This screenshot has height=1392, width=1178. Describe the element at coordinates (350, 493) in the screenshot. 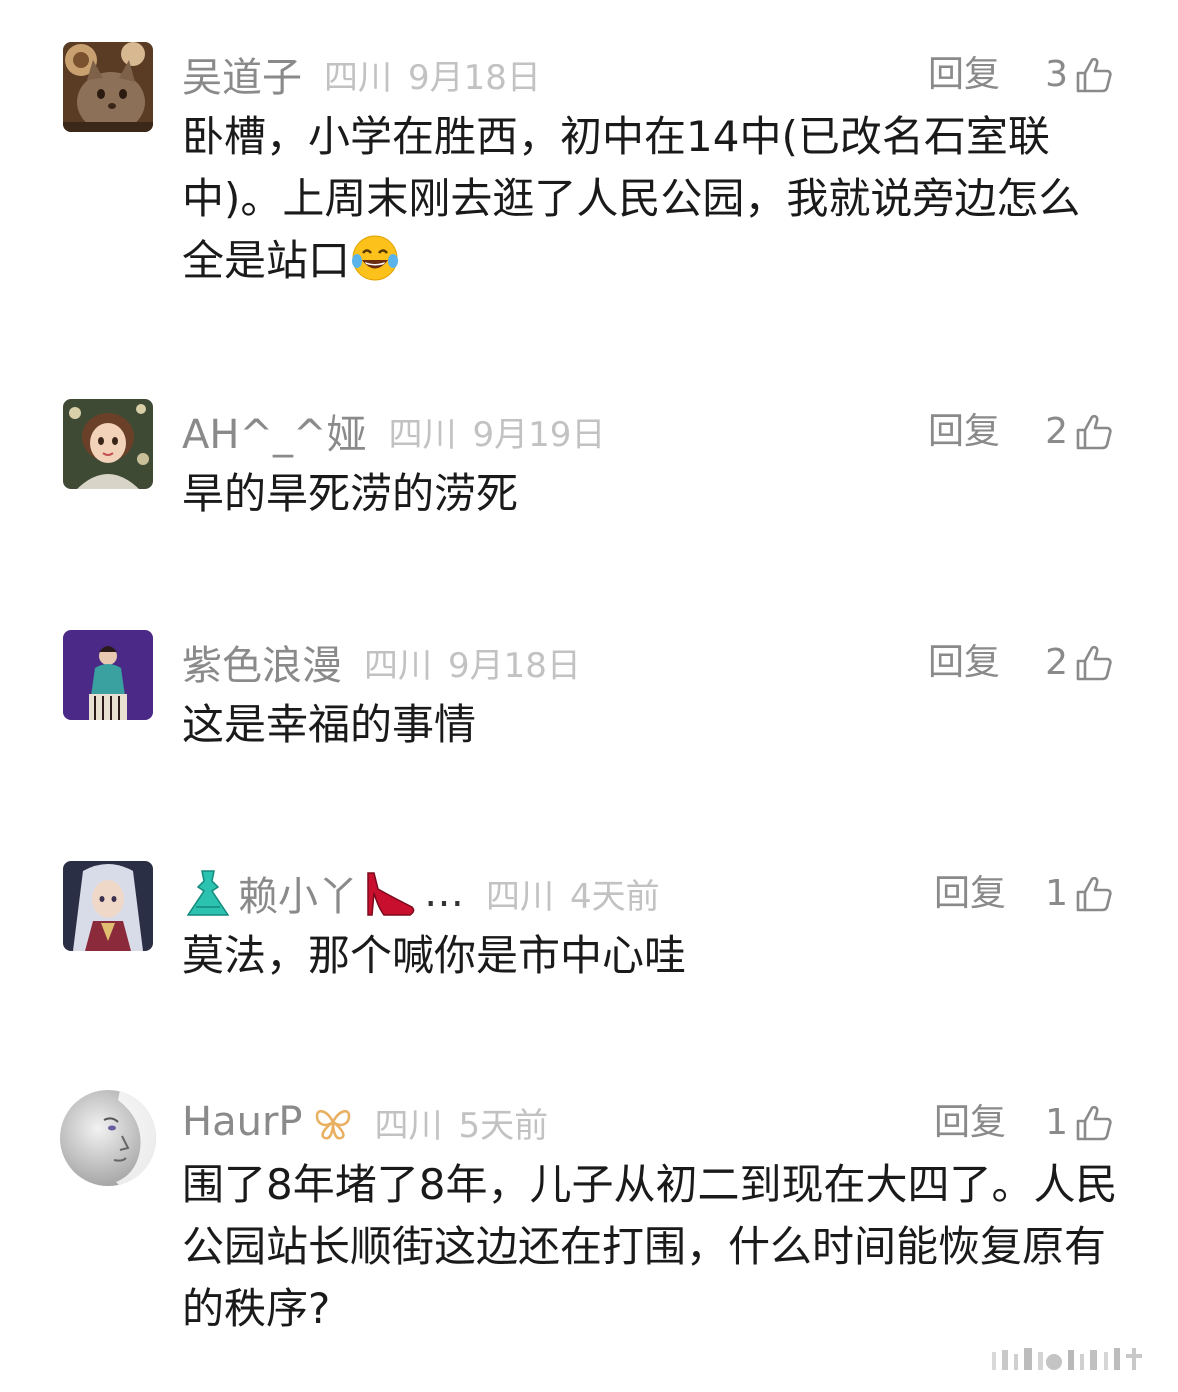

I see `comment-body: 旱的旱死涝的涝死` at that location.